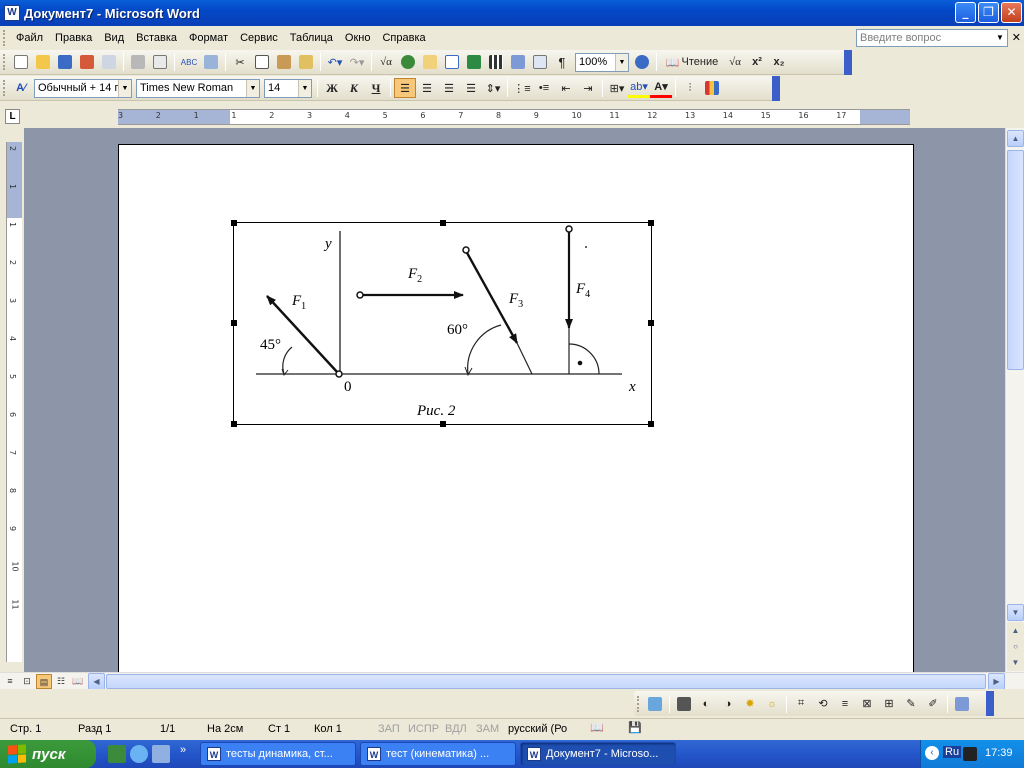 This screenshot has height=768, width=1024. What do you see at coordinates (12, 116) in the screenshot?
I see `tab-selector-icon: L` at bounding box center [12, 116].